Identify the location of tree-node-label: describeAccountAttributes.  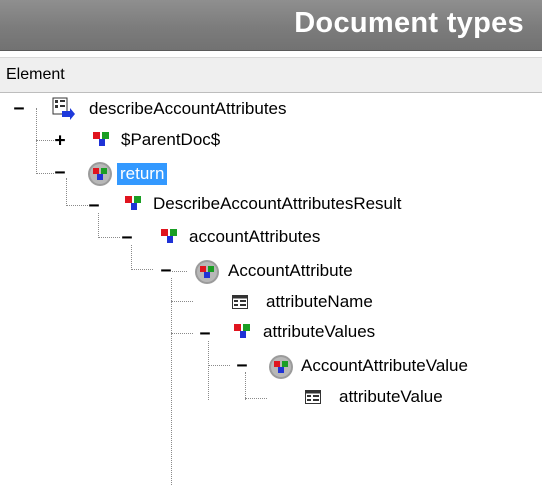
(188, 108).